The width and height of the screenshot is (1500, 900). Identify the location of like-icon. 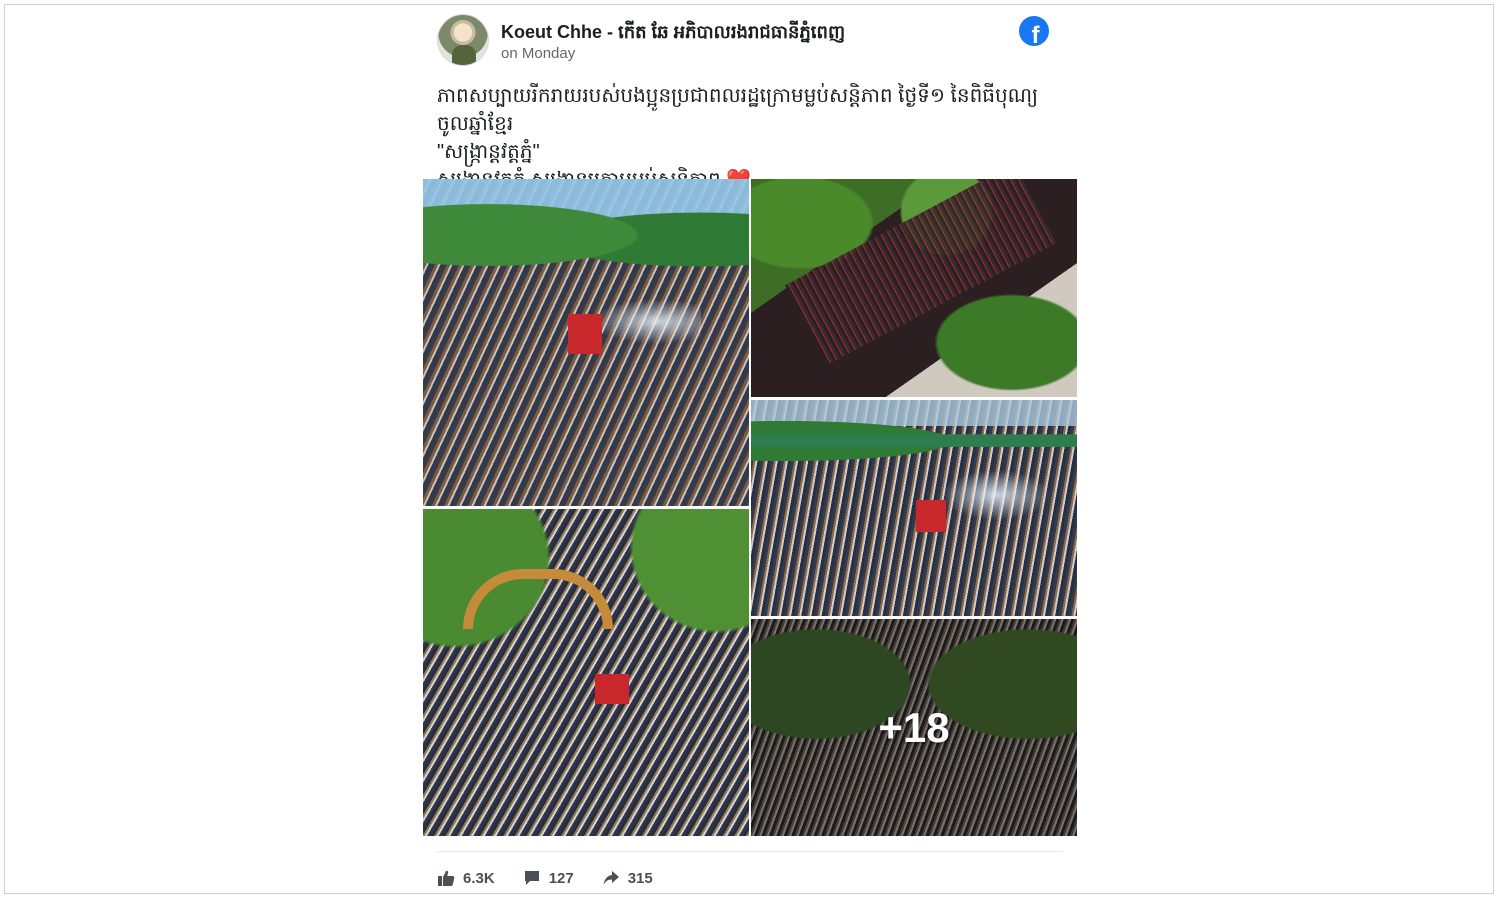
(446, 878).